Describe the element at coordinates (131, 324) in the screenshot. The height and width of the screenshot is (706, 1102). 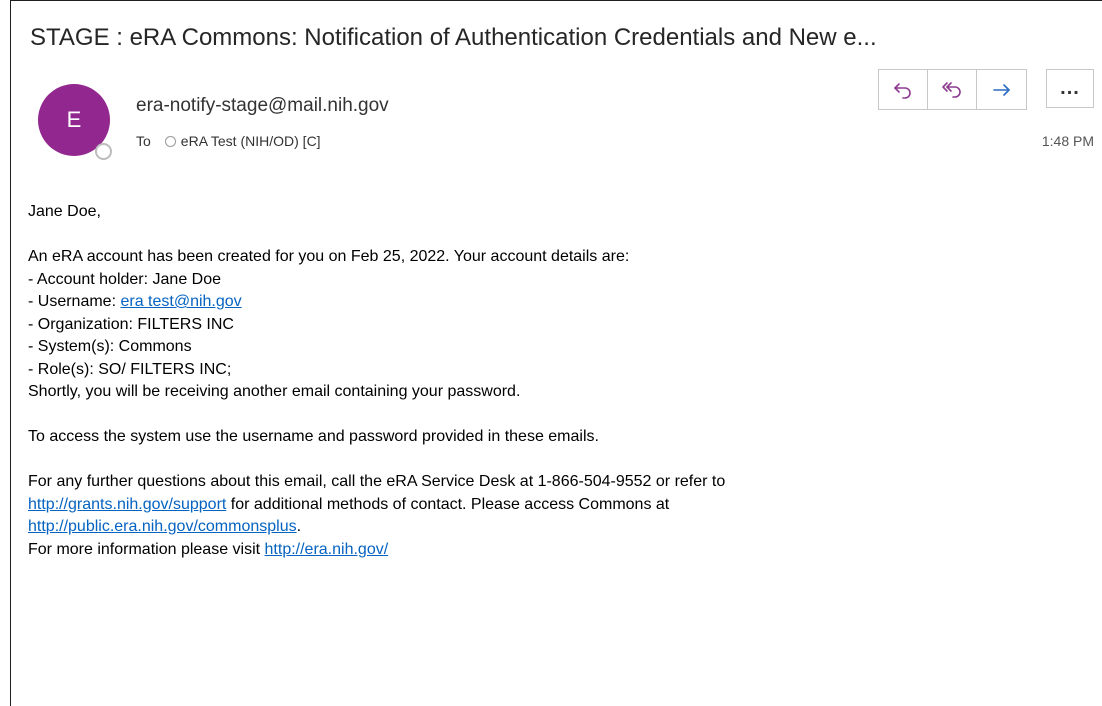
I see `organization-line: - Organization: FILTERS INC` at that location.